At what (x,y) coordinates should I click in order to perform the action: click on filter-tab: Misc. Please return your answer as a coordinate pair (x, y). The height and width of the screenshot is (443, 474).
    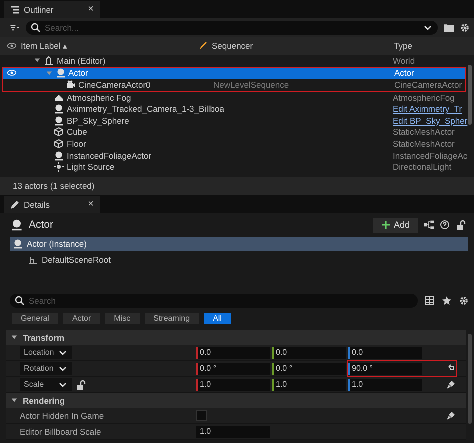
    Looking at the image, I should click on (122, 318).